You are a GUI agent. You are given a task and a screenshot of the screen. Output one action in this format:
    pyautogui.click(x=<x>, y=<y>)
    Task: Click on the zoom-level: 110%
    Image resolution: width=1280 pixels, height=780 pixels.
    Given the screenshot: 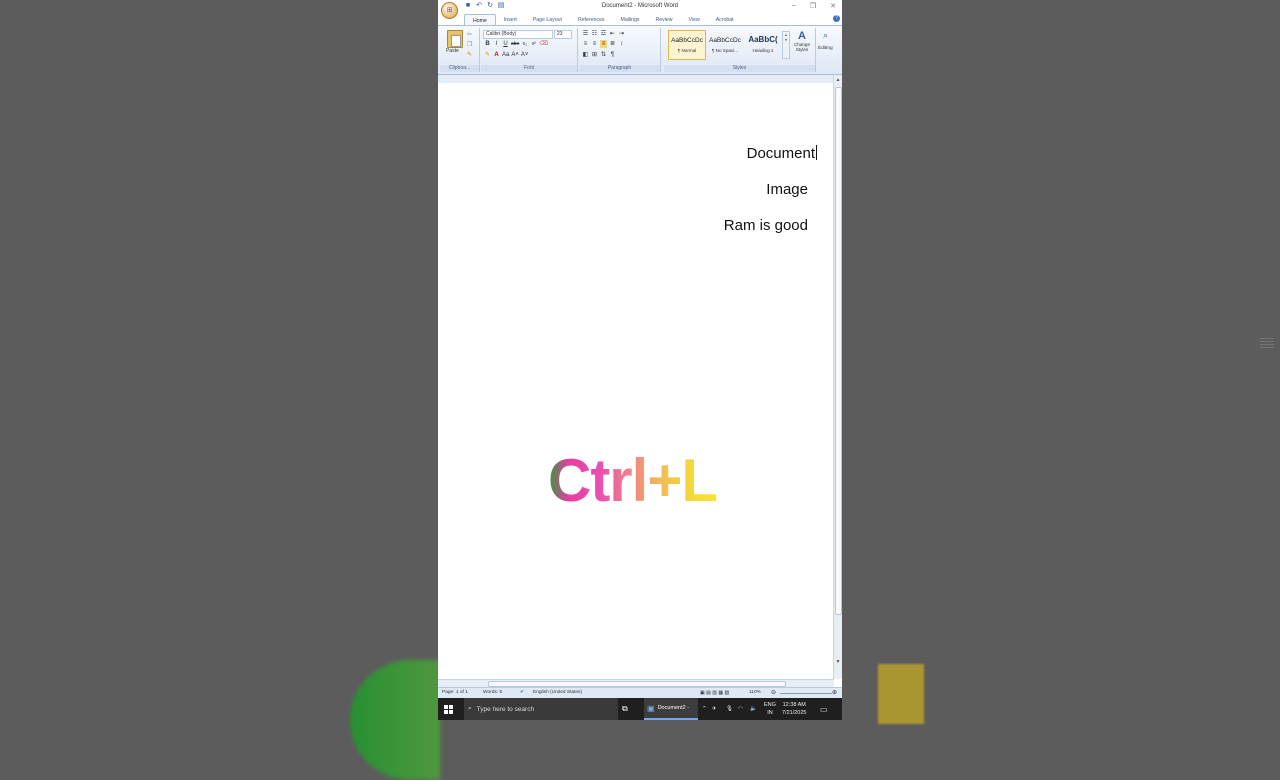 What is the action you would take?
    pyautogui.click(x=755, y=692)
    